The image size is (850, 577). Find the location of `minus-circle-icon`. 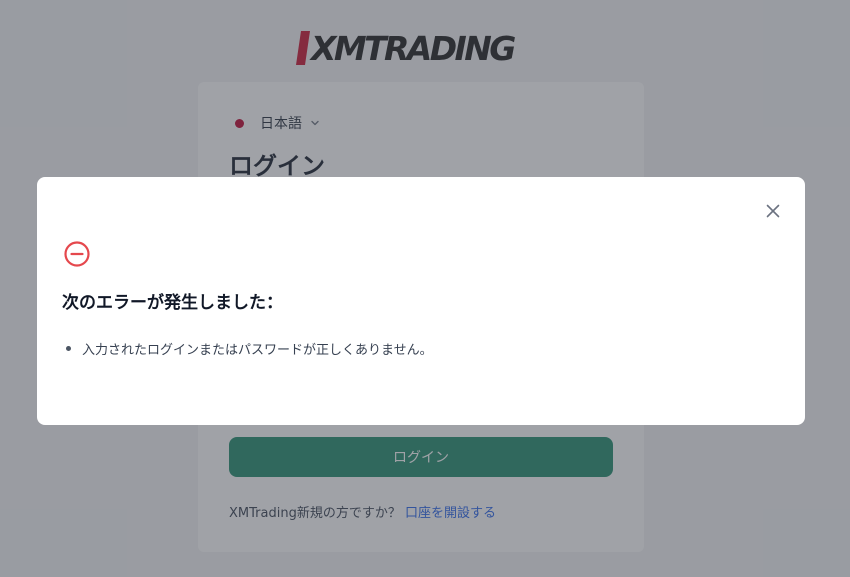

minus-circle-icon is located at coordinates (77, 254).